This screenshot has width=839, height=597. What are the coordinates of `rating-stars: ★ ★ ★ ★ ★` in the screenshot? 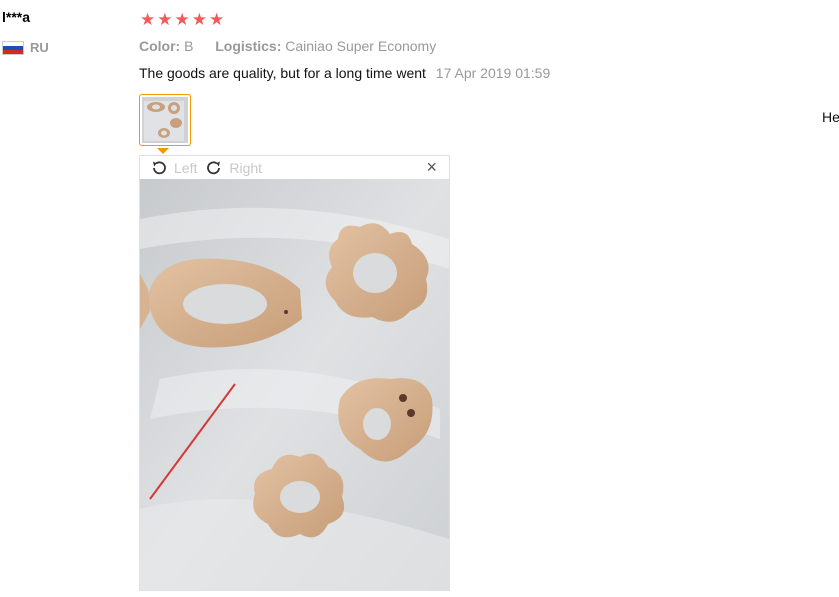 It's located at (182, 19).